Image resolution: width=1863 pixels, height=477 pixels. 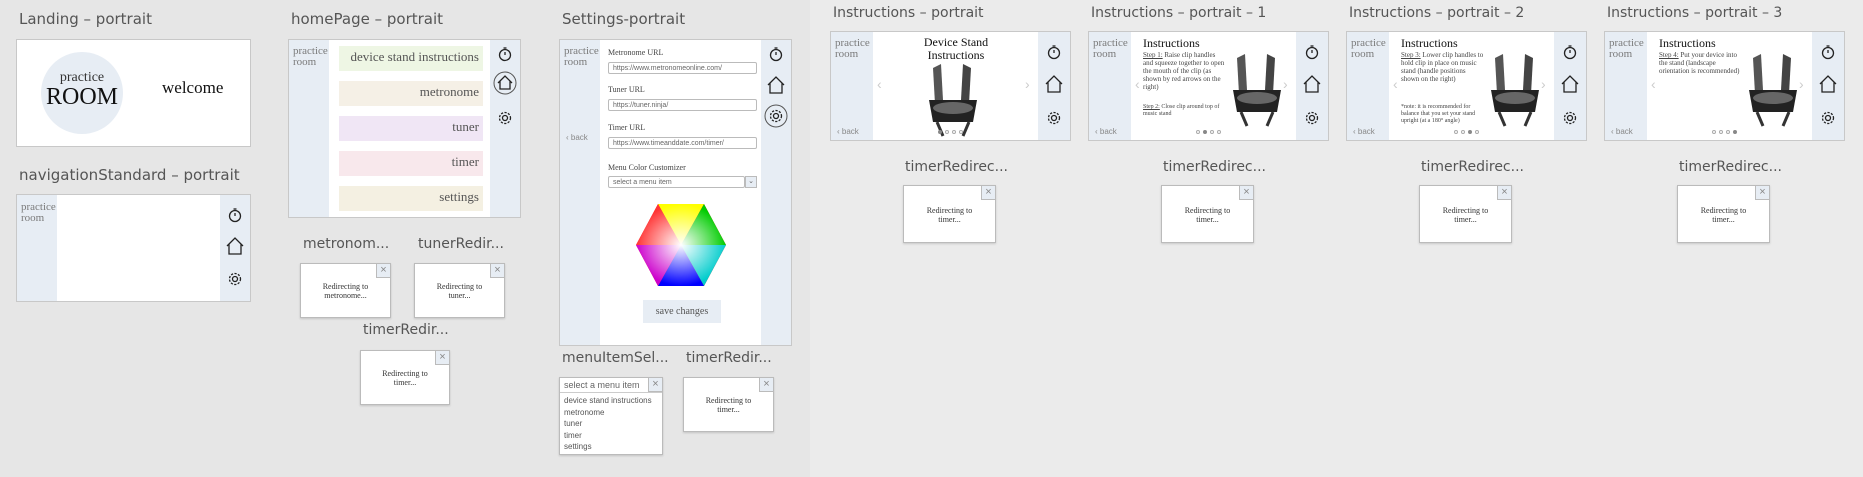 I want to click on menu-item-device-stand: device stand instructions, so click(x=411, y=58).